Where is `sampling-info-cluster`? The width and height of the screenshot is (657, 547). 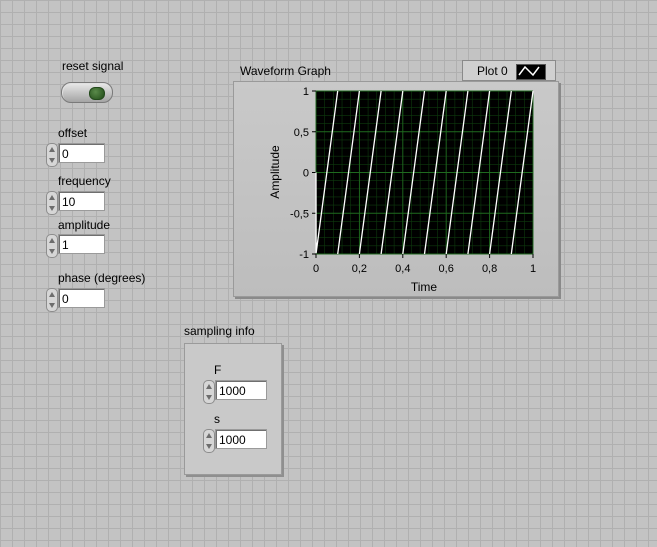
sampling-info-cluster is located at coordinates (233, 409).